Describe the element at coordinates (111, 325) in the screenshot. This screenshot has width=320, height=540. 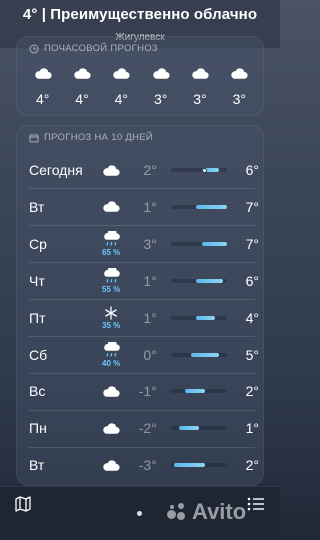
I see `precip-chance: 35 %` at that location.